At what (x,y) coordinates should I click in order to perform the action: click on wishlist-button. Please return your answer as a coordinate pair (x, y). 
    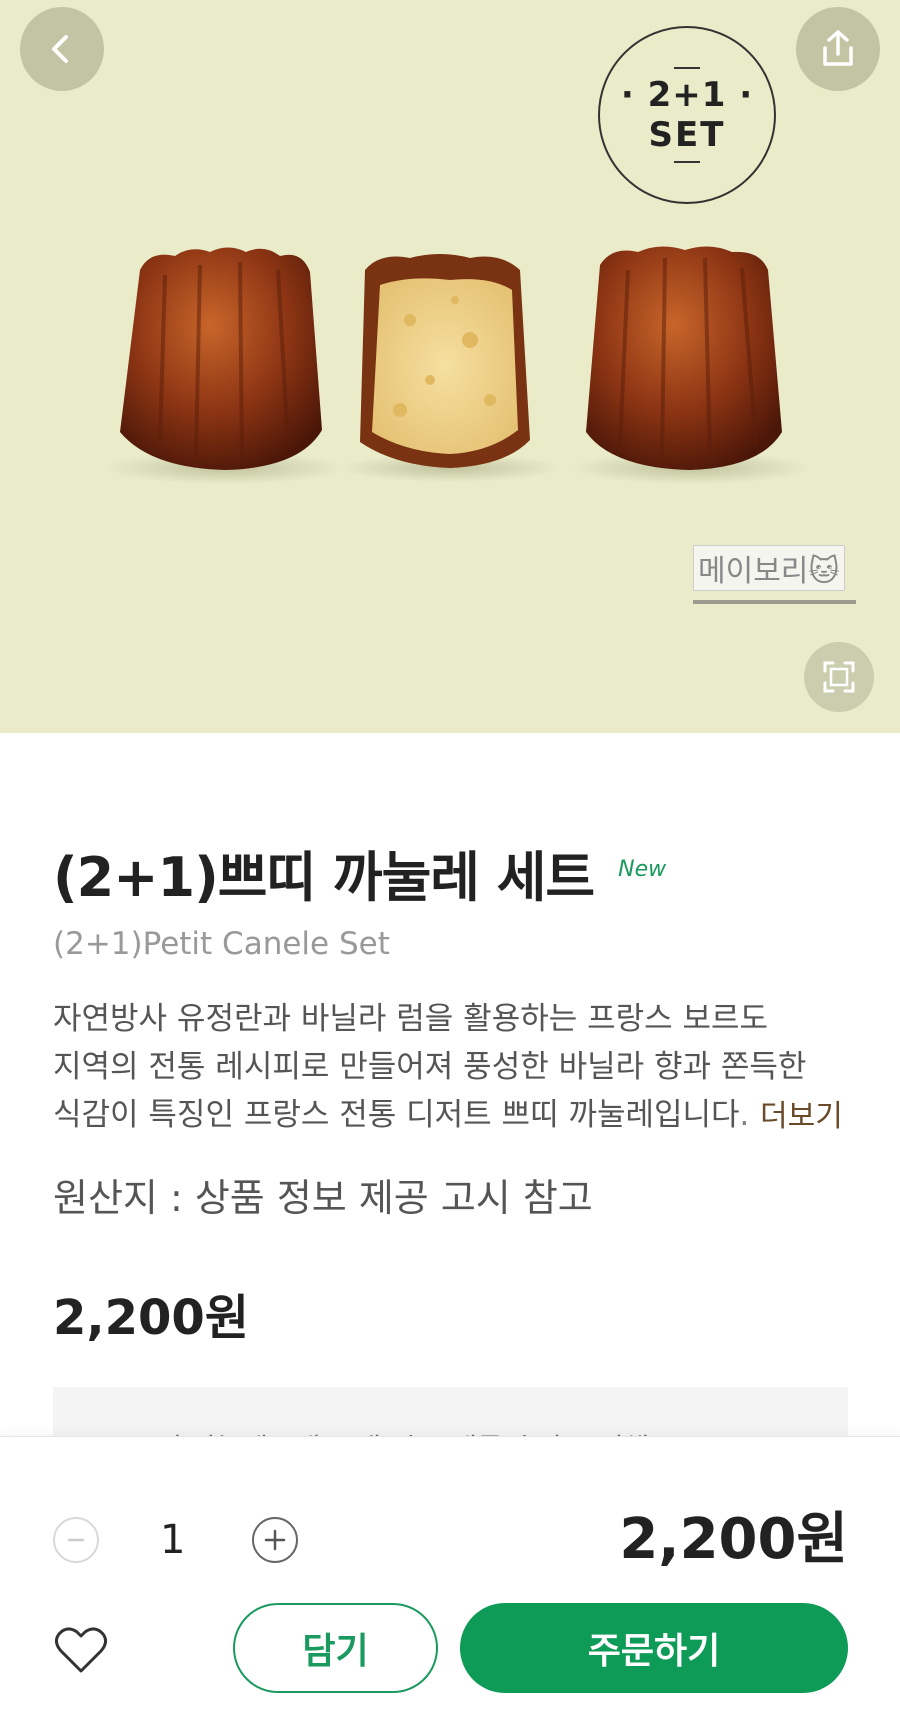
    Looking at the image, I should click on (81, 1650).